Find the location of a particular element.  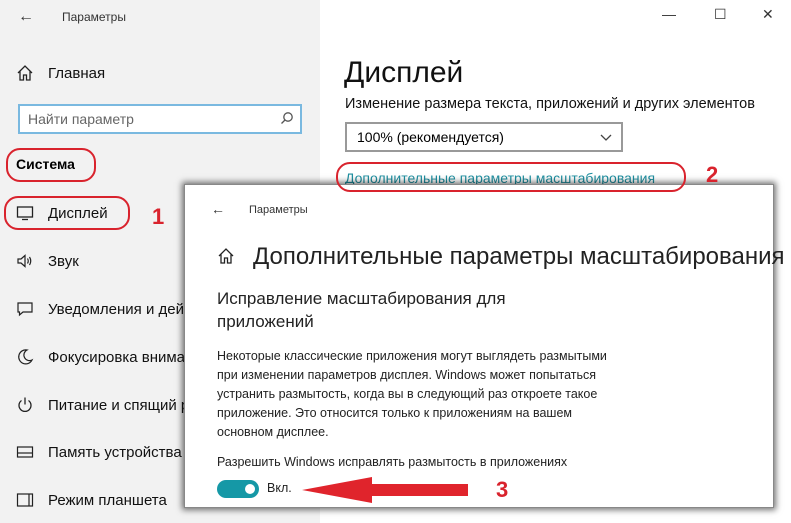

power-icon is located at coordinates (27, 405).